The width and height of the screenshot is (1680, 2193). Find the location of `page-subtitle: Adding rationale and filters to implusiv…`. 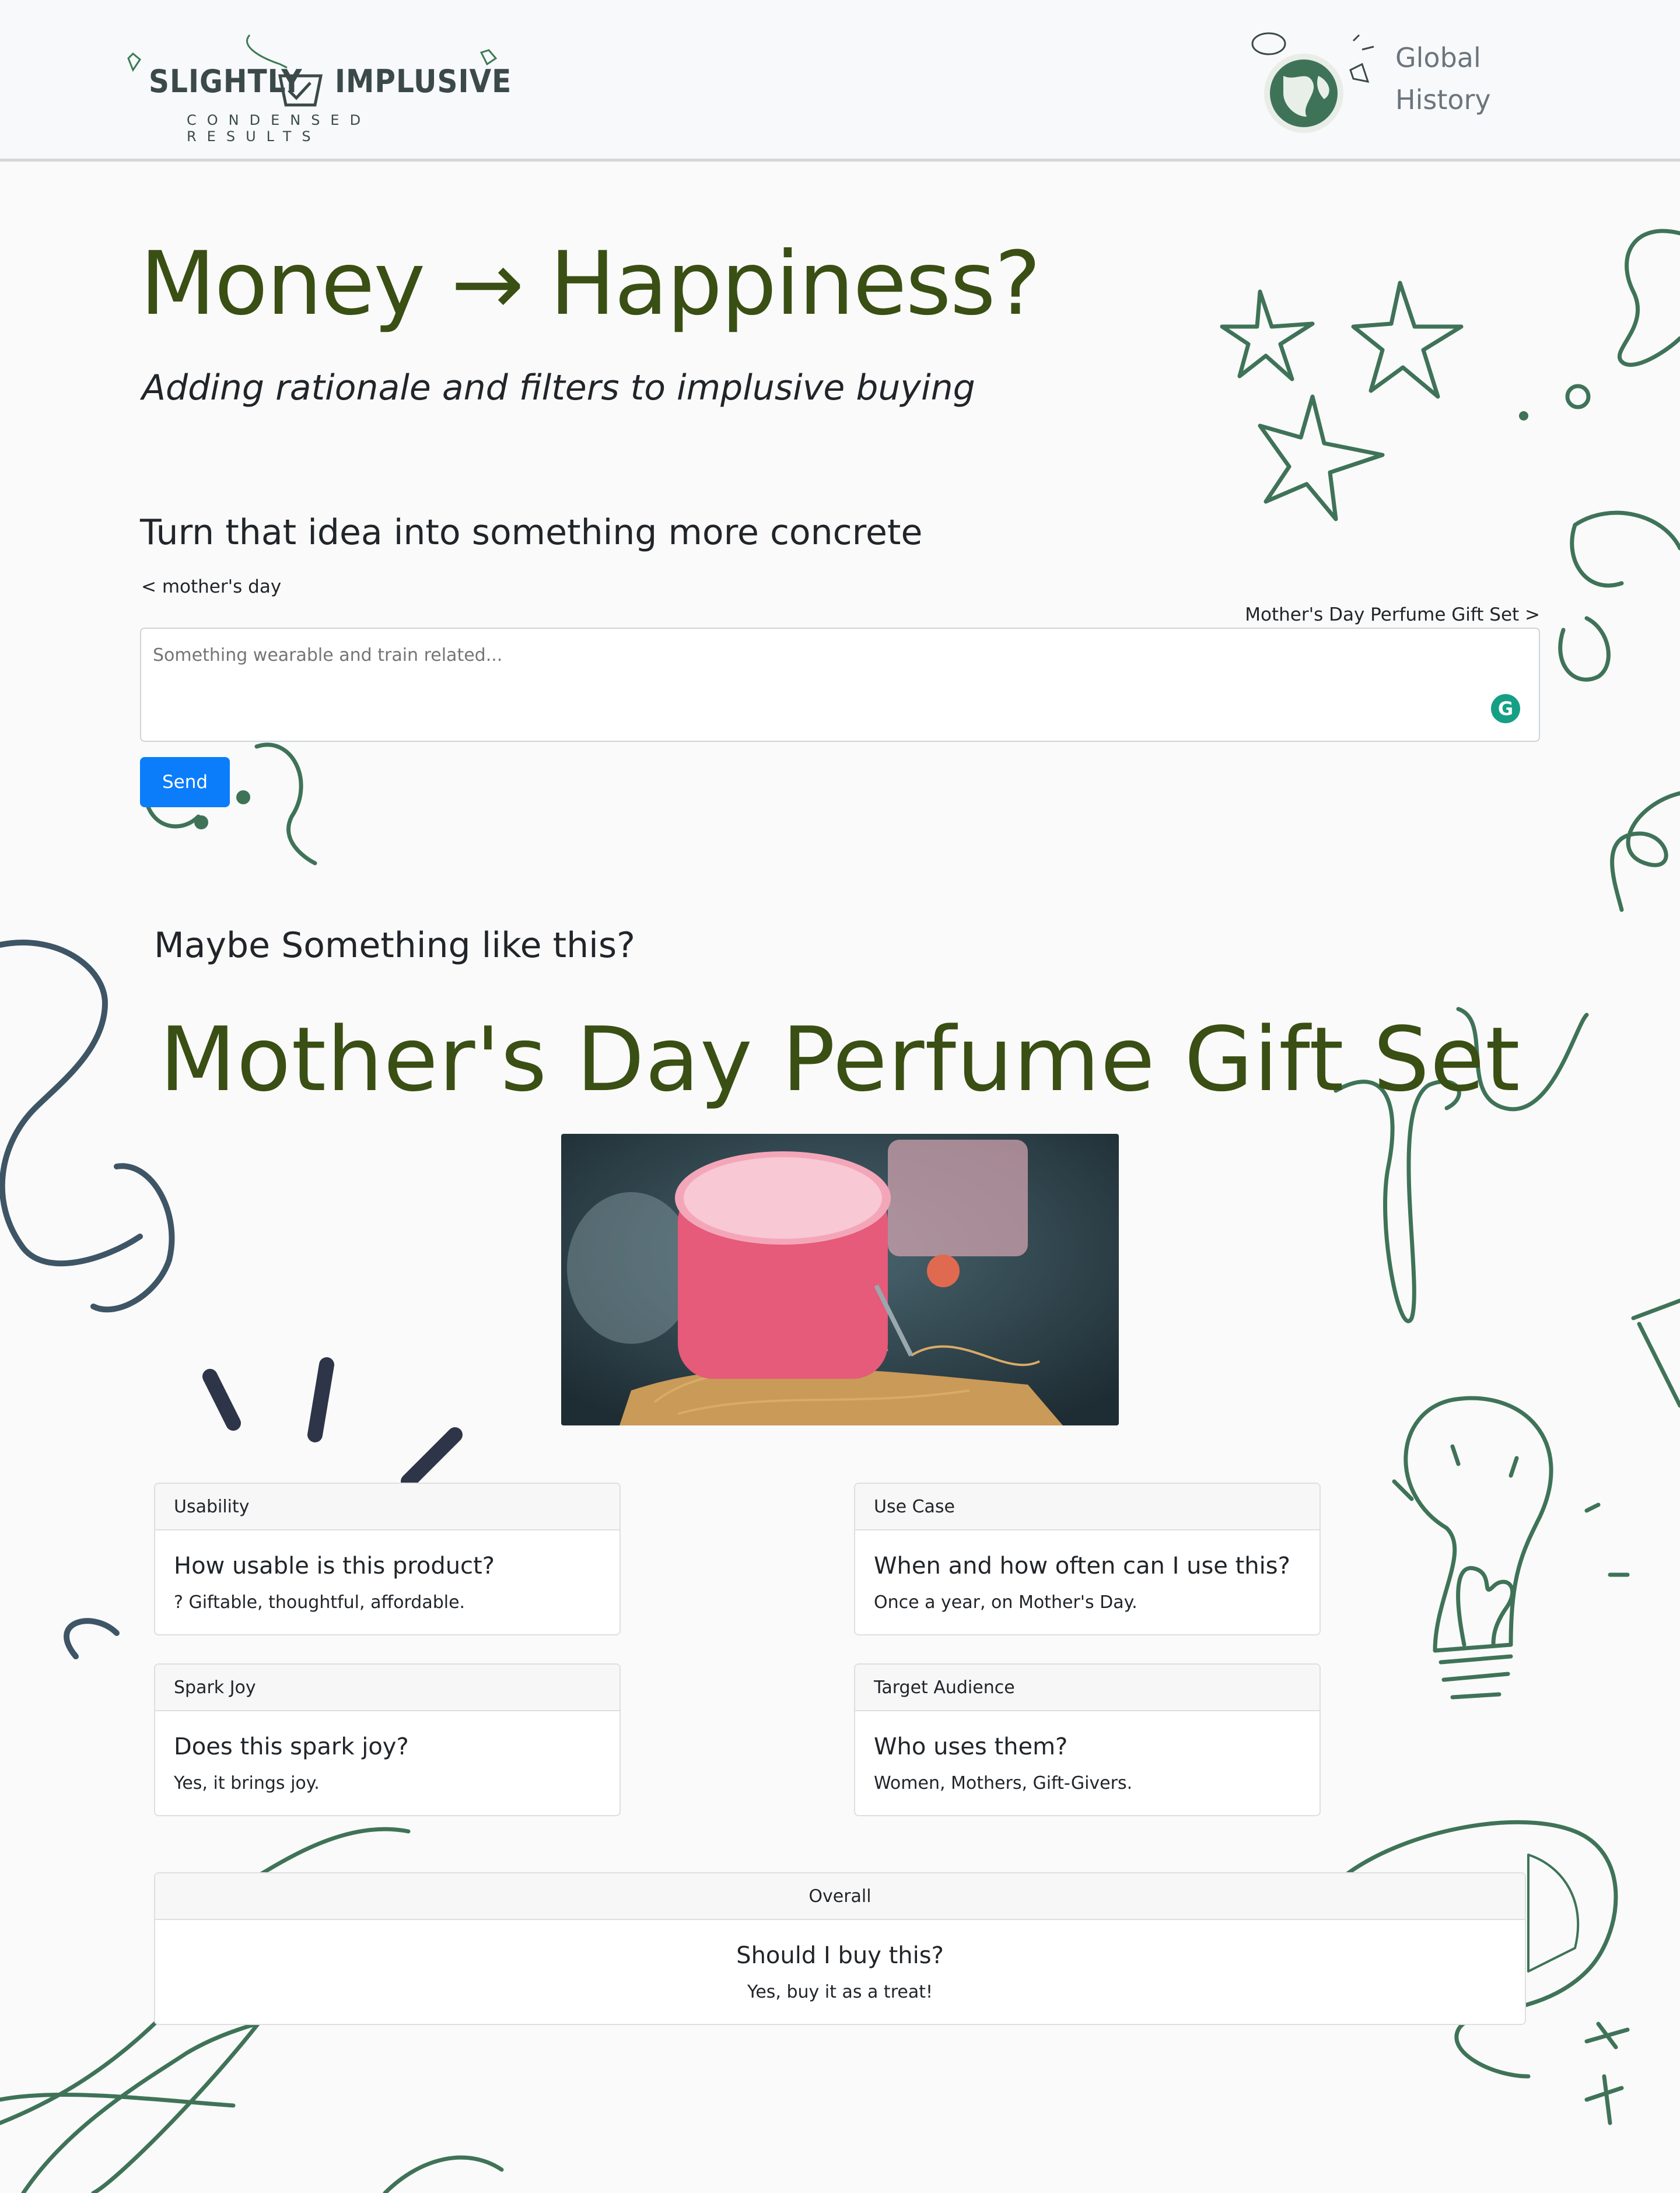

page-subtitle: Adding rationale and filters to implusiv… is located at coordinates (558, 387).